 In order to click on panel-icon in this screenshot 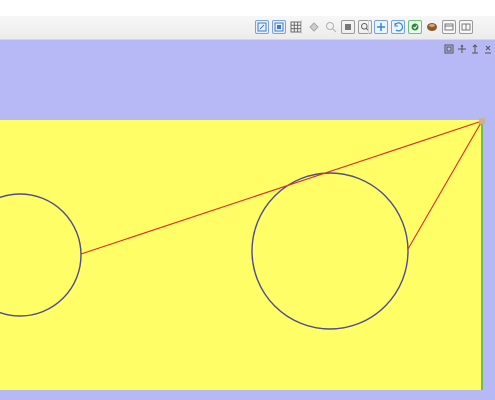, I will do `click(449, 27)`.